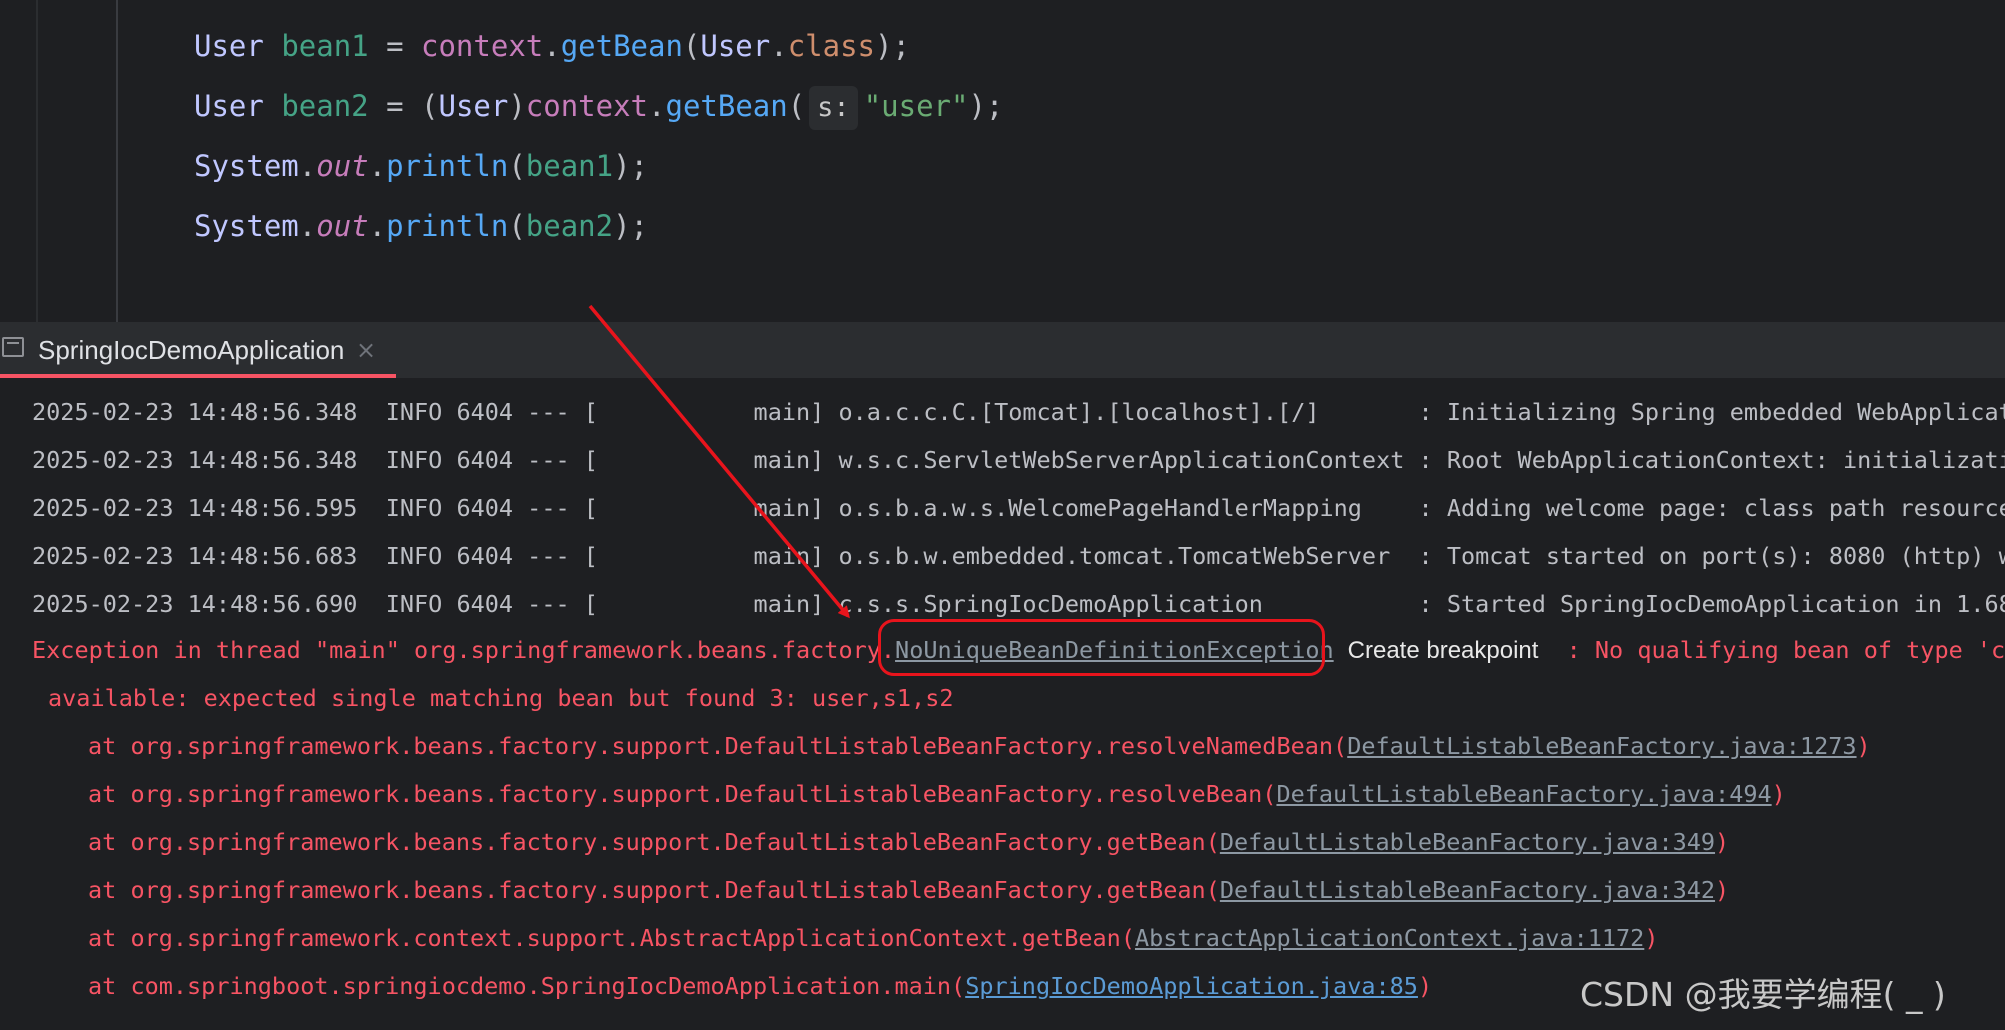  What do you see at coordinates (1763, 994) in the screenshot?
I see `watermark: CSDN @我要学编程( _ )` at bounding box center [1763, 994].